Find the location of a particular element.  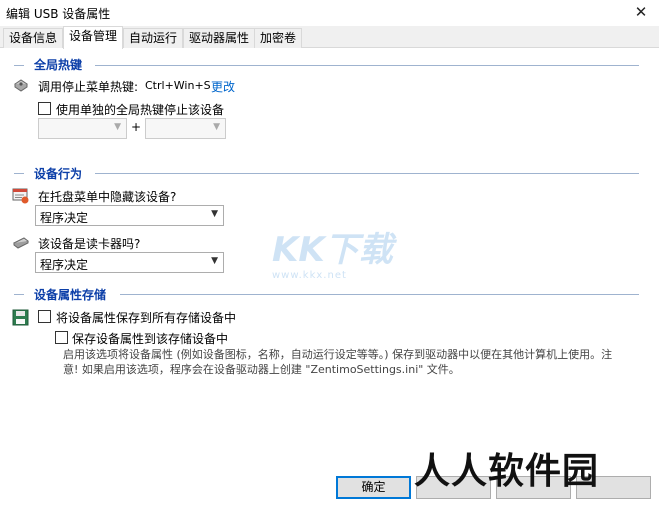

hide-in-tray-value: 程序决定 is located at coordinates (64, 218).